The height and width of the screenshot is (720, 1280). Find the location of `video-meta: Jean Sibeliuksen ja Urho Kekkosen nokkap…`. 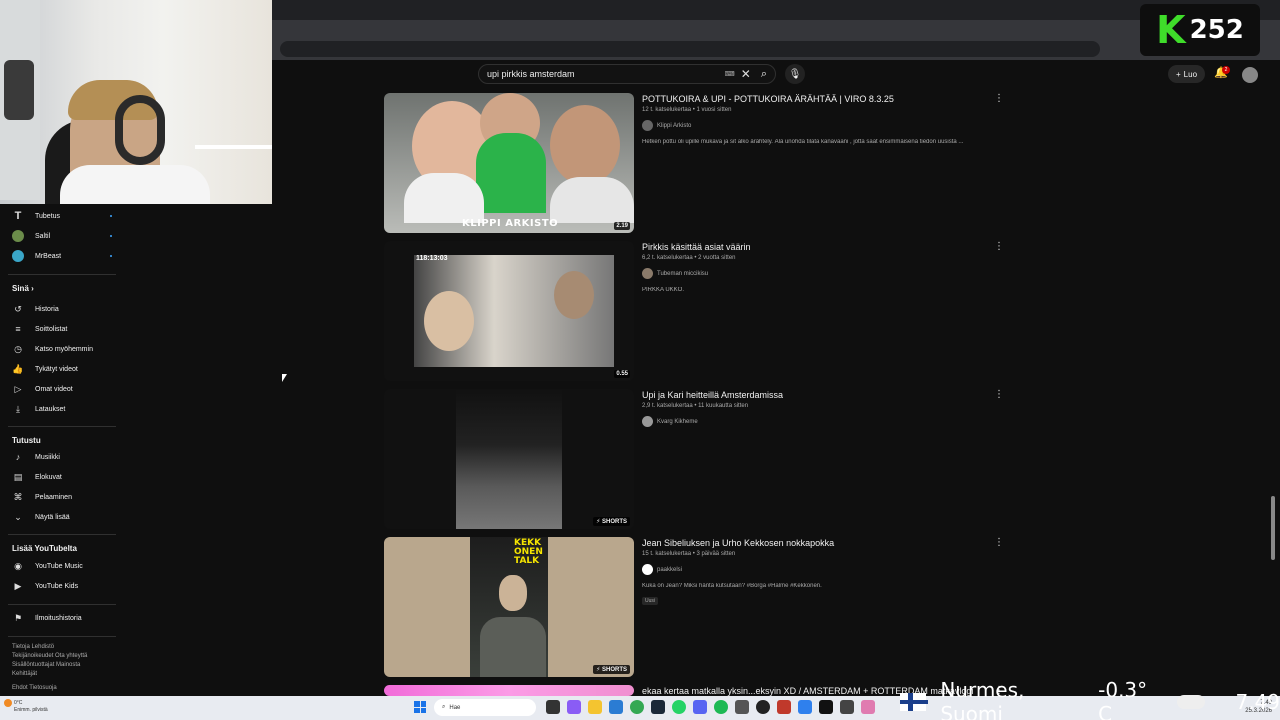

video-meta: Jean Sibeliuksen ja Urho Kekkosen nokkap… is located at coordinates (812, 572).